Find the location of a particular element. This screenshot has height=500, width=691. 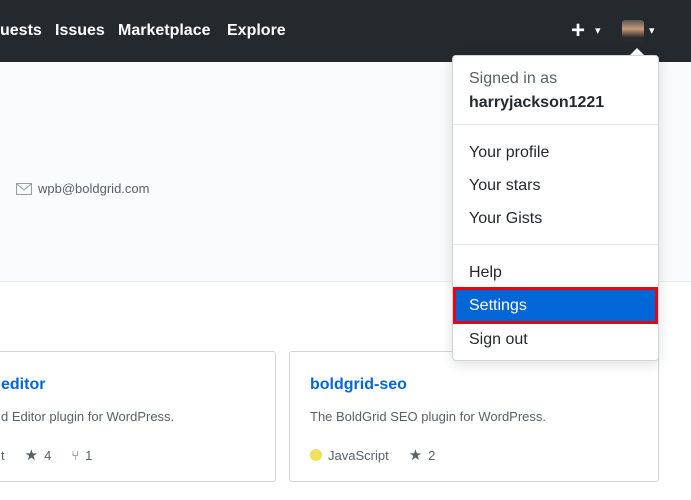

mail-icon is located at coordinates (24, 188).